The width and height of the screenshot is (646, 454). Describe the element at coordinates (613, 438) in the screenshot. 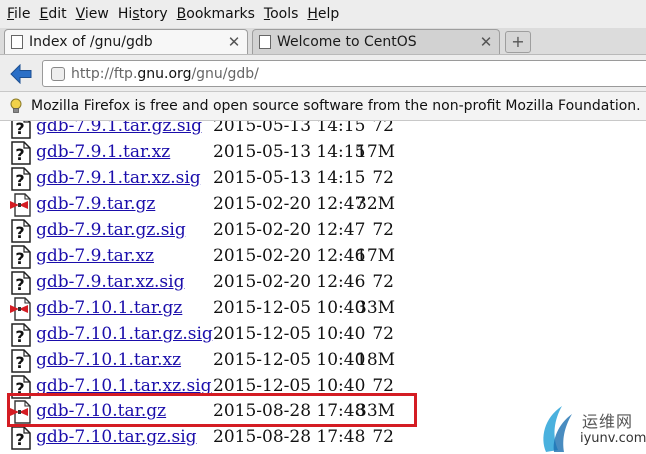

I see `watermark-url: iyunv.com` at that location.